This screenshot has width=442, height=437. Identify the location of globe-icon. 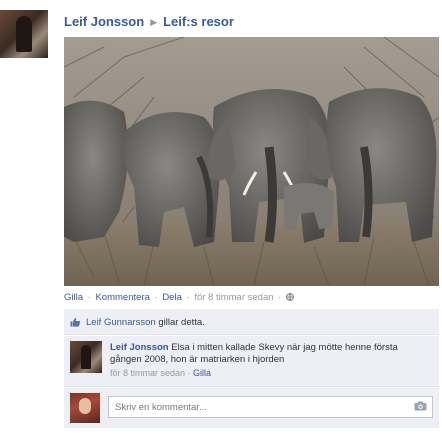
(290, 297).